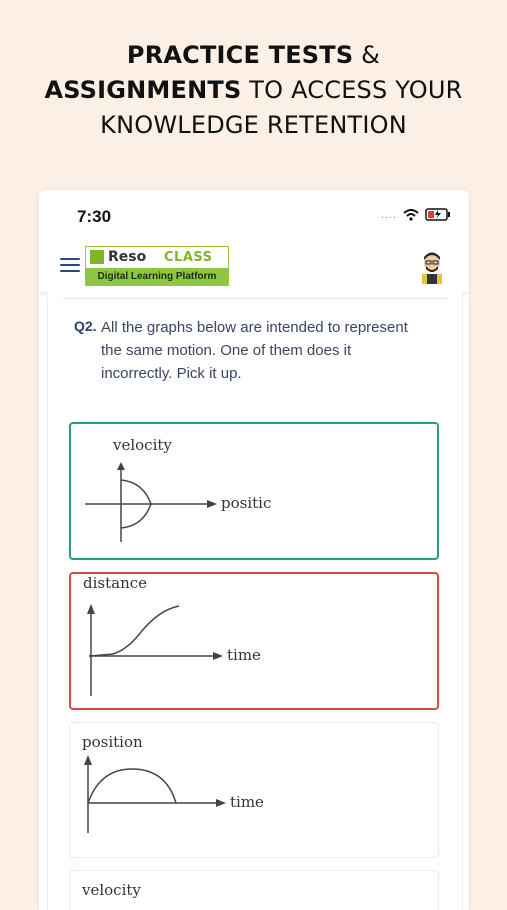 This screenshot has width=507, height=910. What do you see at coordinates (85, 326) in the screenshot?
I see `question-number: Q2.` at bounding box center [85, 326].